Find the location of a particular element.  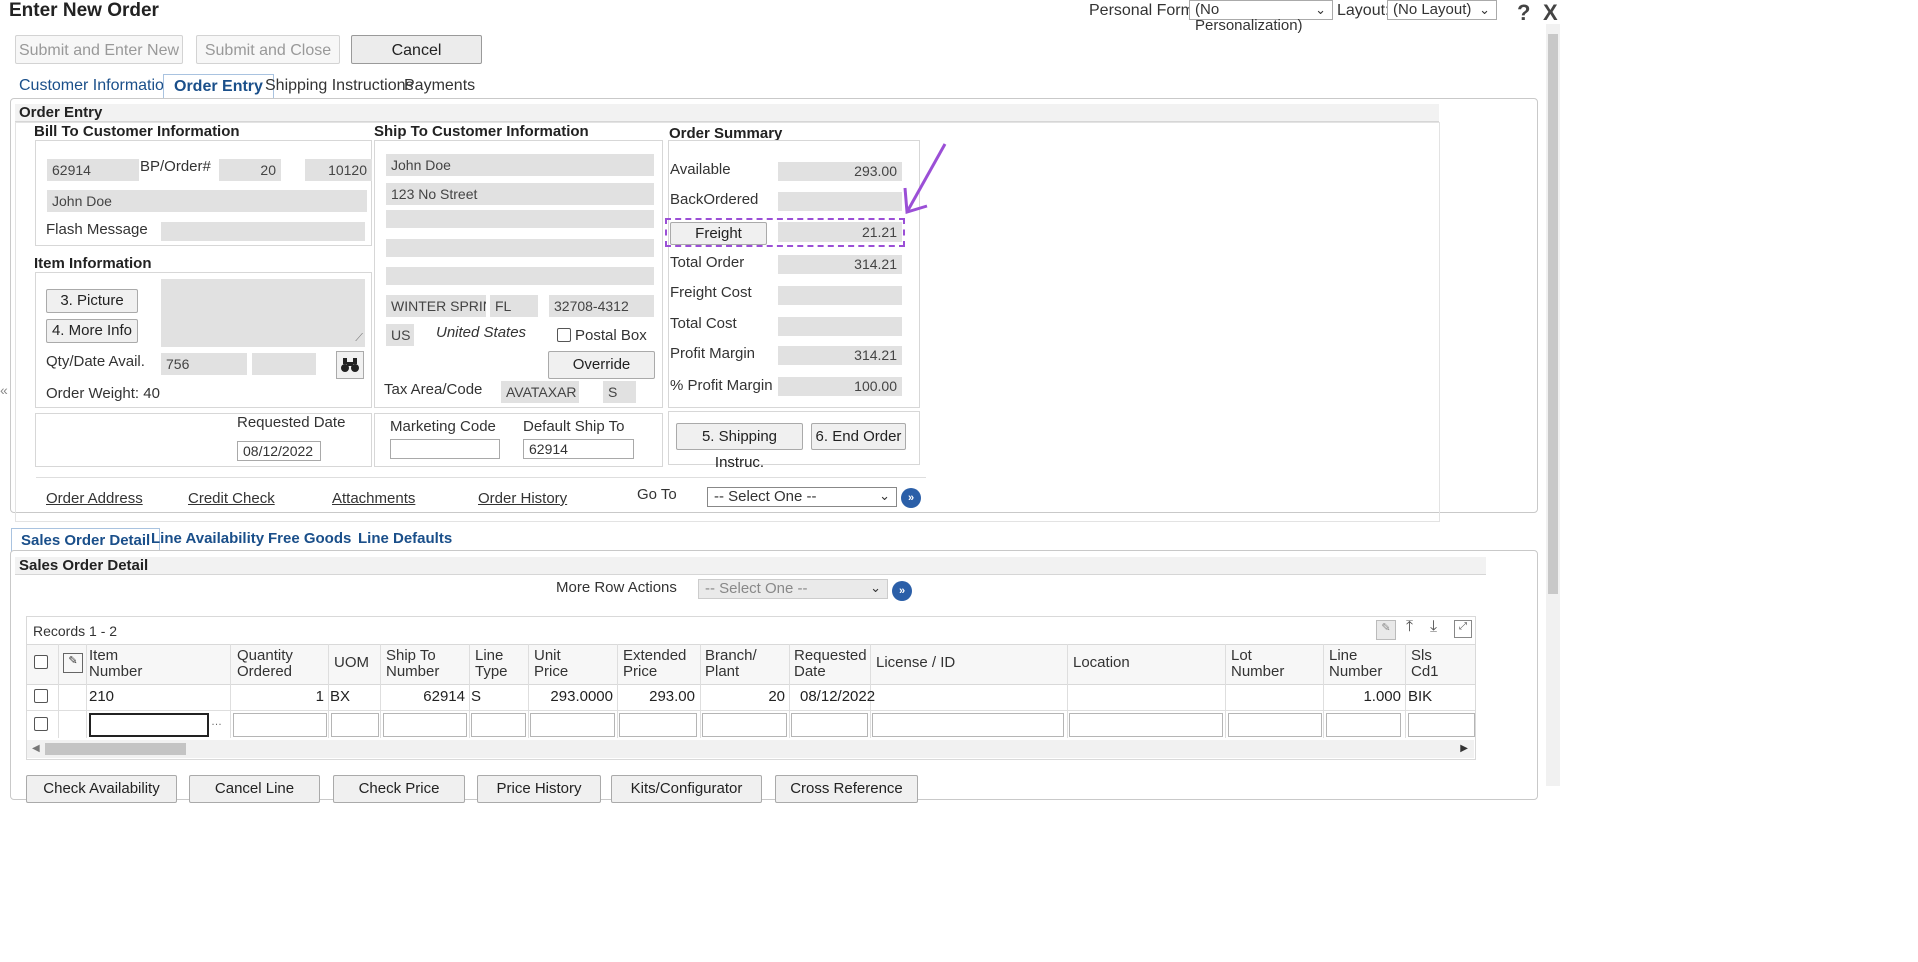

check-price-button: Check Price is located at coordinates (399, 789).